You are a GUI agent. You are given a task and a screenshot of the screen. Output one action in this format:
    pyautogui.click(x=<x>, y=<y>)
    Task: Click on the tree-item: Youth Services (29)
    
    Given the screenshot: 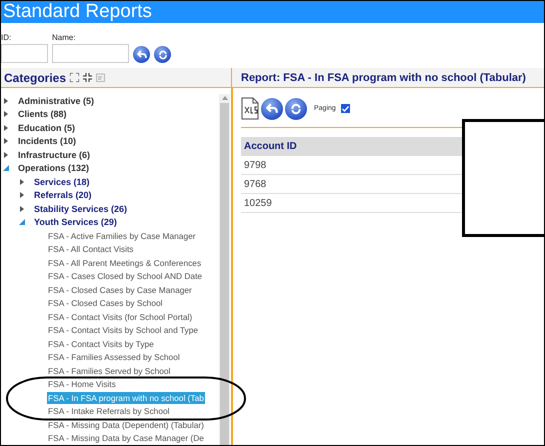 What is the action you would take?
    pyautogui.click(x=75, y=222)
    